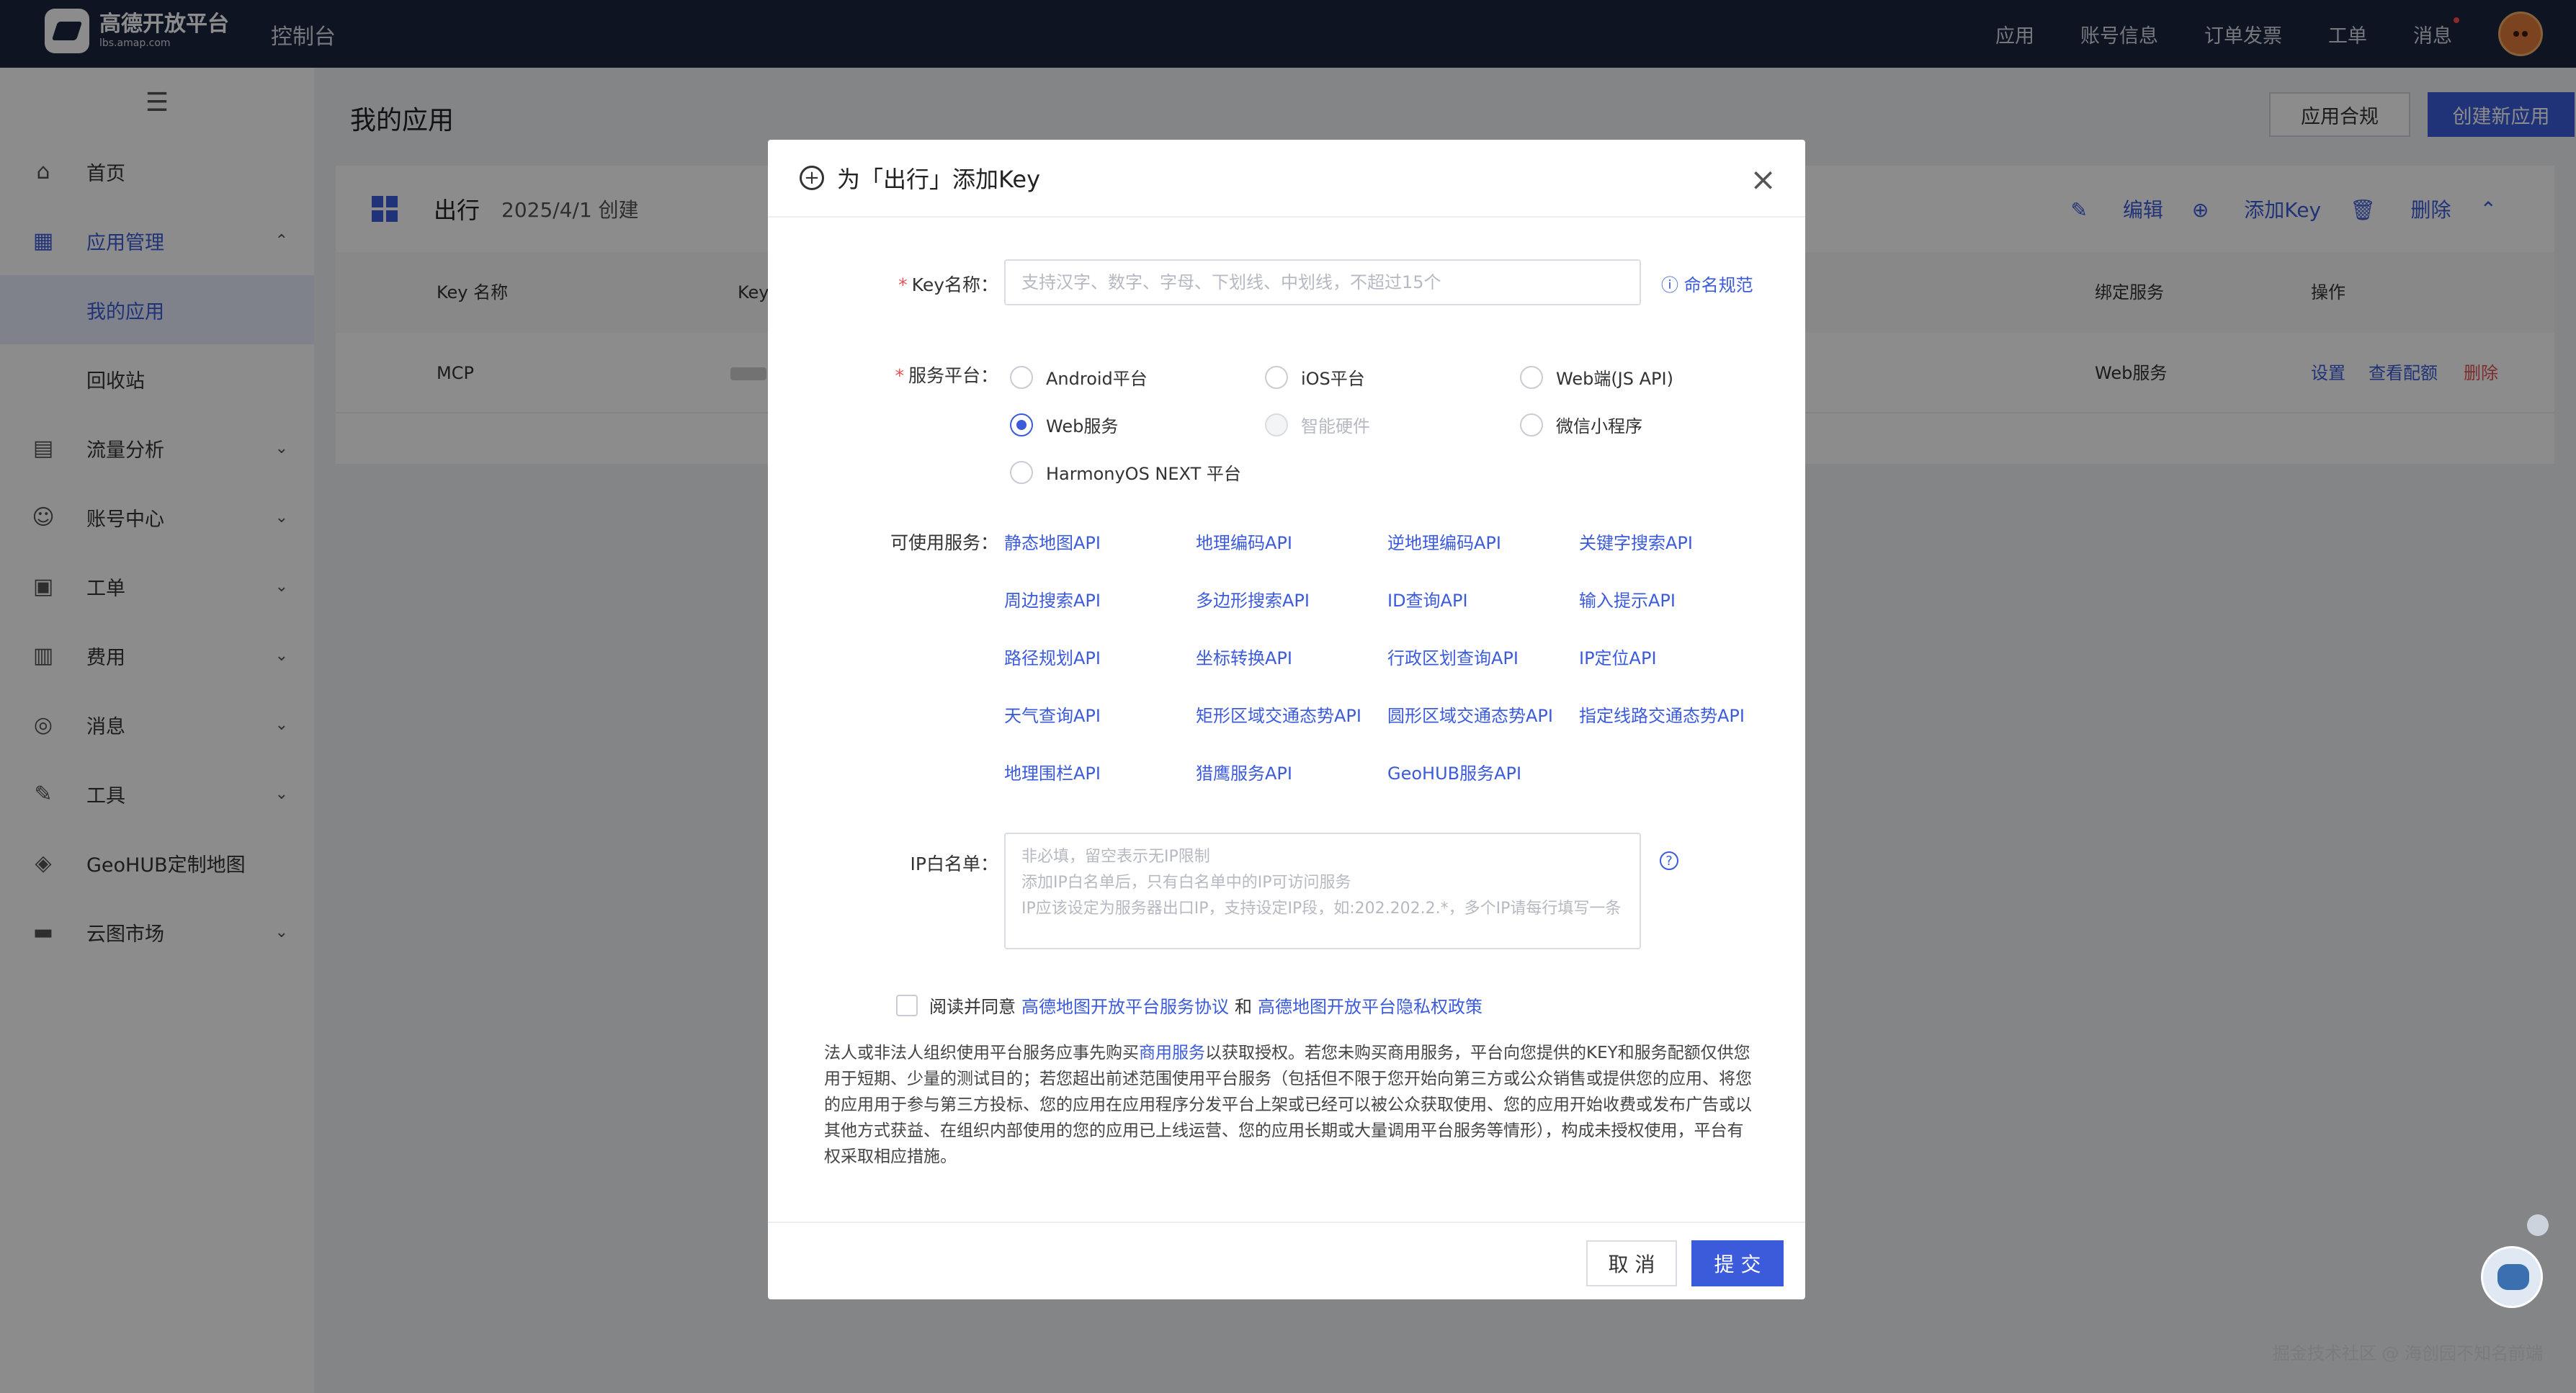  Describe the element at coordinates (1631, 1263) in the screenshot. I see `cancel-button: 取 消` at that location.